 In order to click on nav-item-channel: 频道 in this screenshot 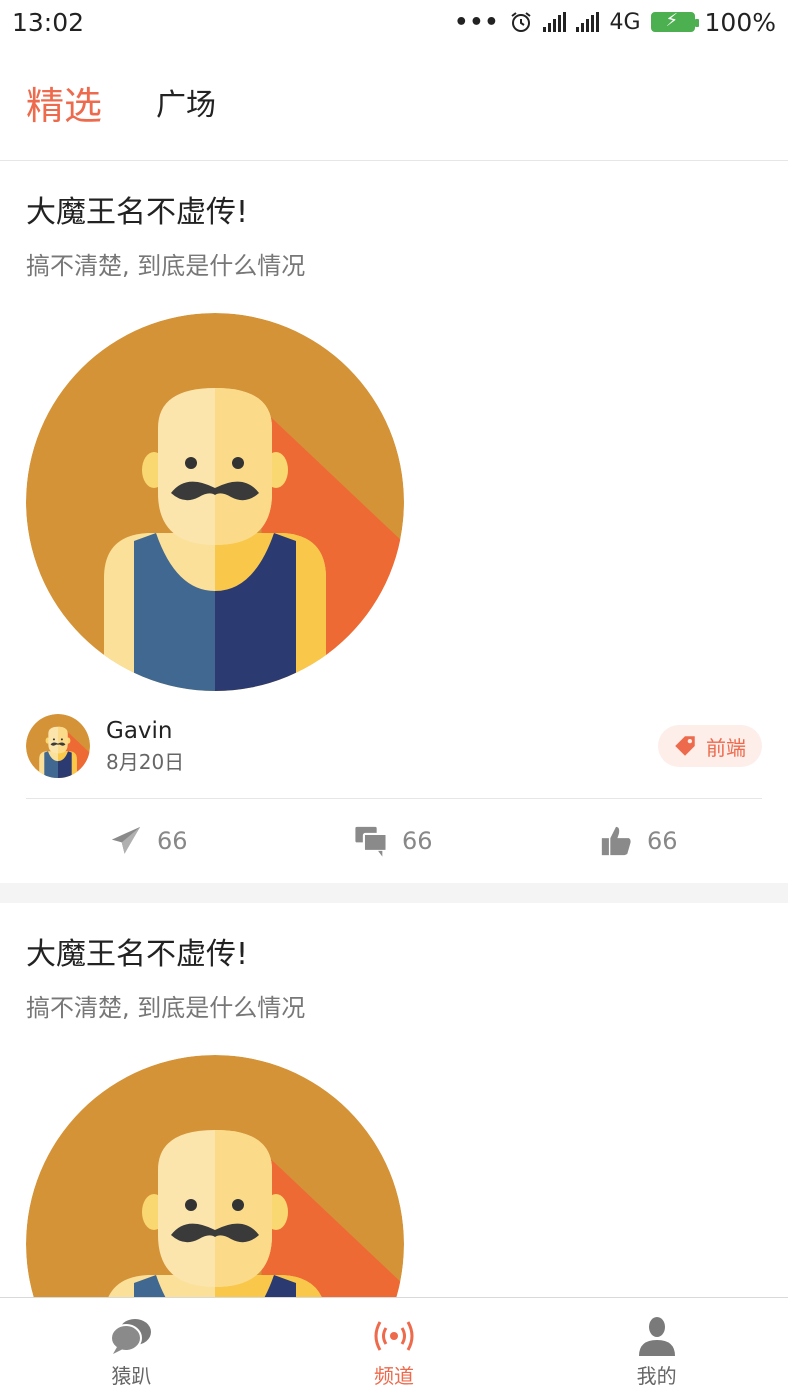, I will do `click(394, 1349)`.